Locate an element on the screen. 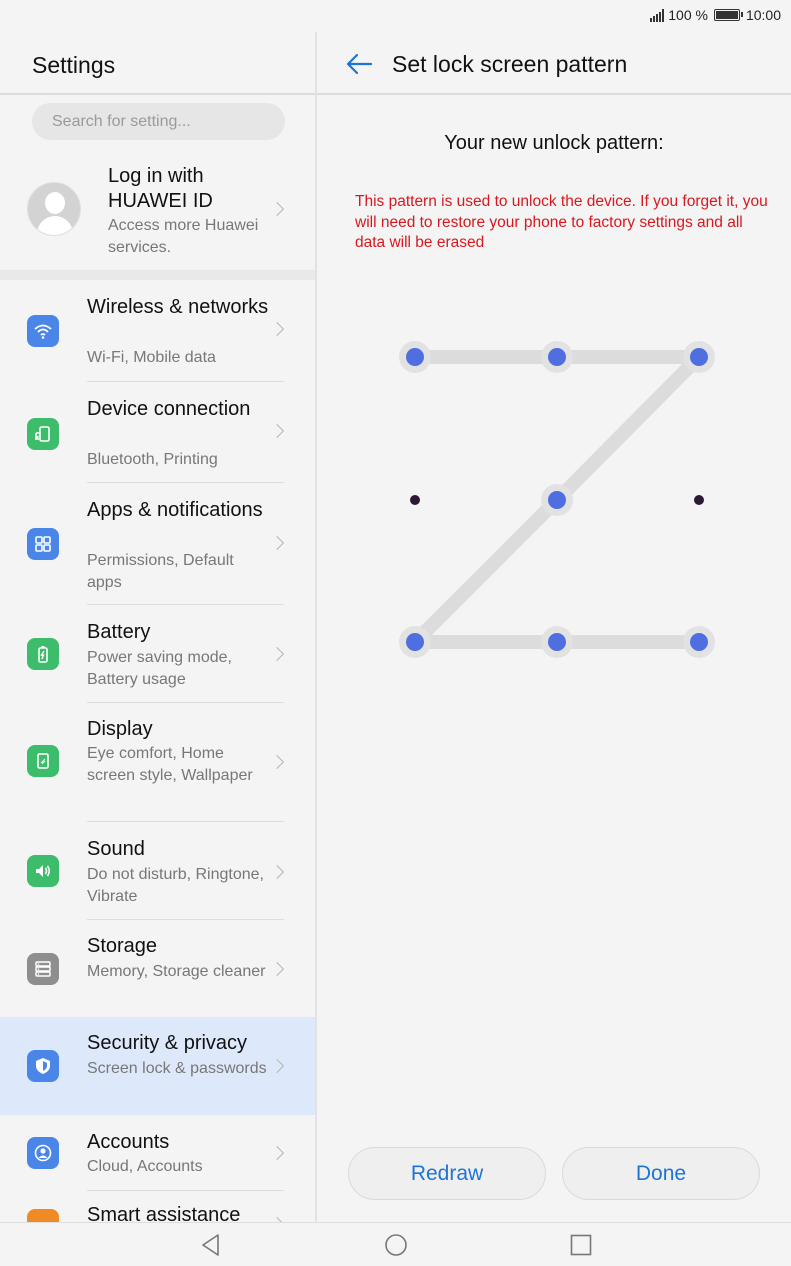 The image size is (791, 1266). avatar is located at coordinates (54, 209).